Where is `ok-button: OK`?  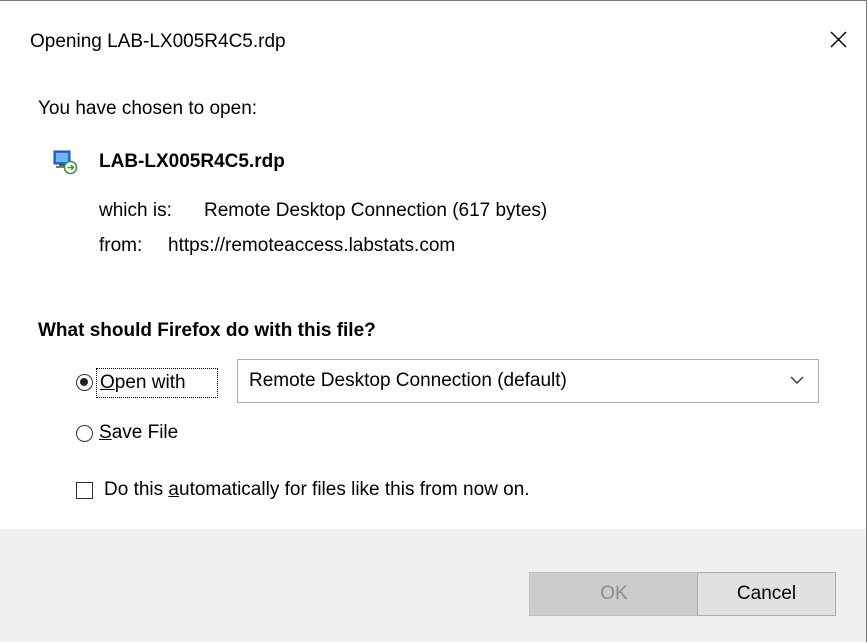
ok-button: OK is located at coordinates (614, 594).